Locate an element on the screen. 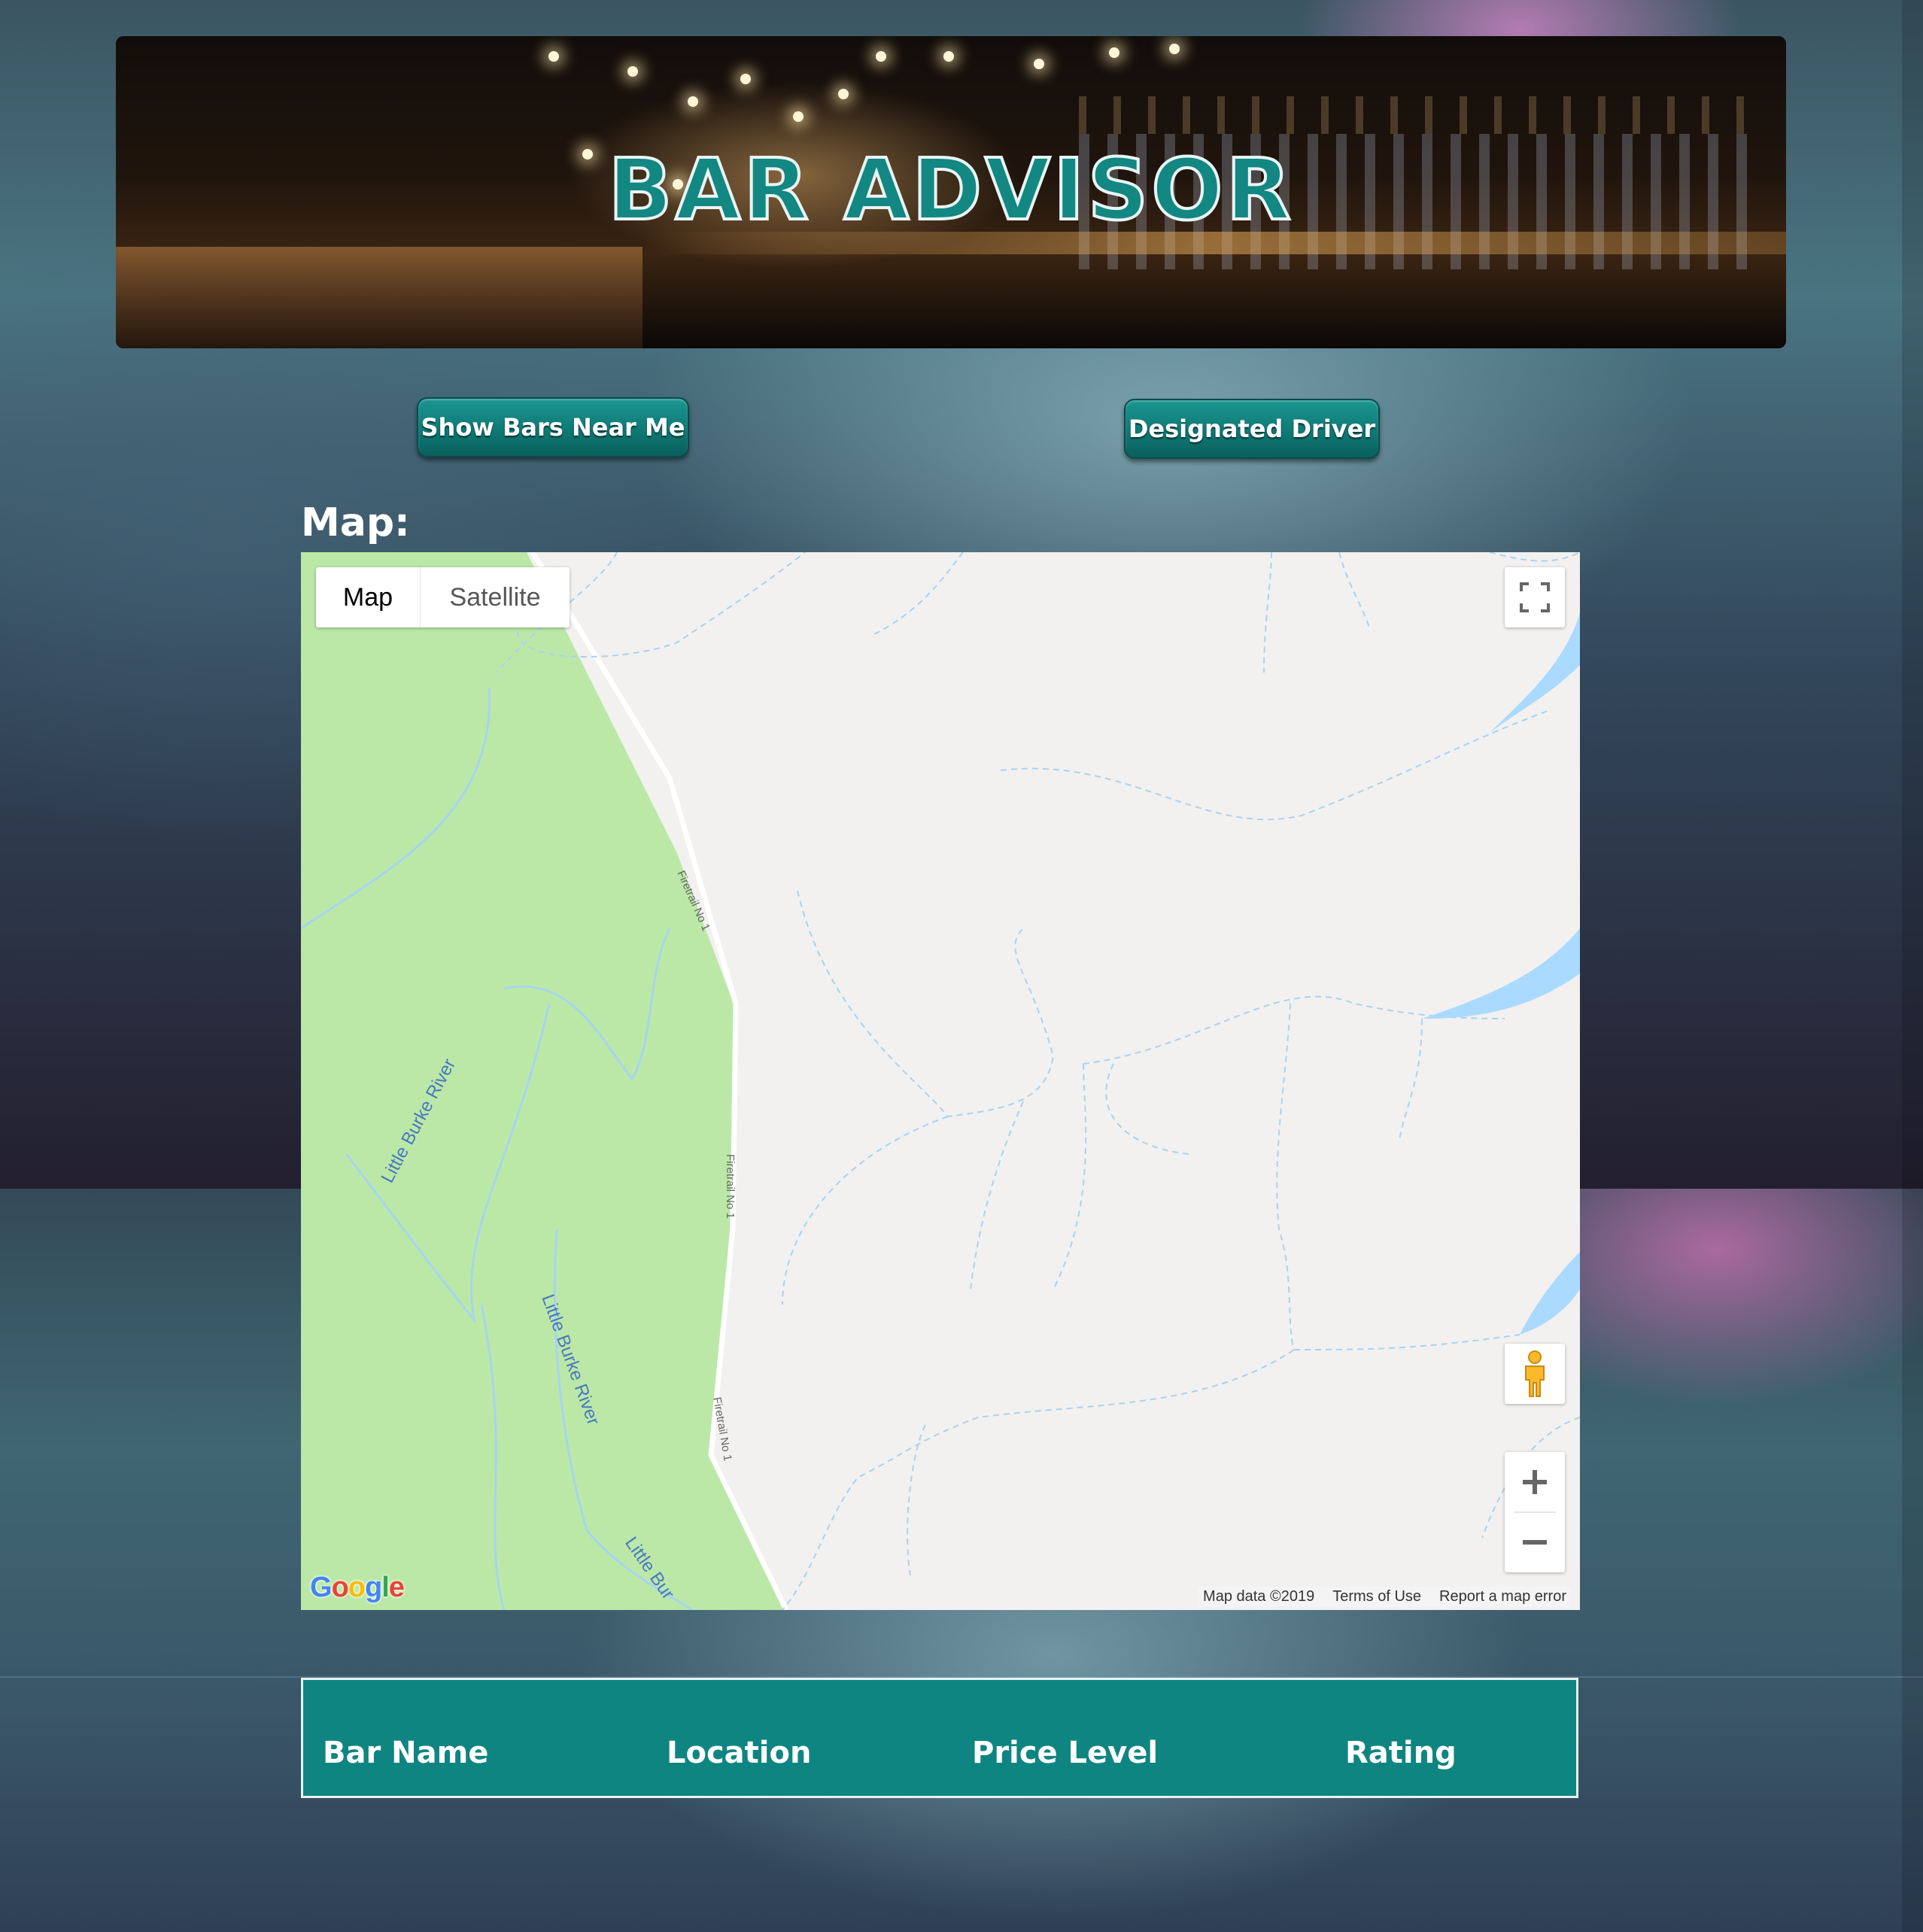 The image size is (1923, 1932). google-logo: Google is located at coordinates (357, 1588).